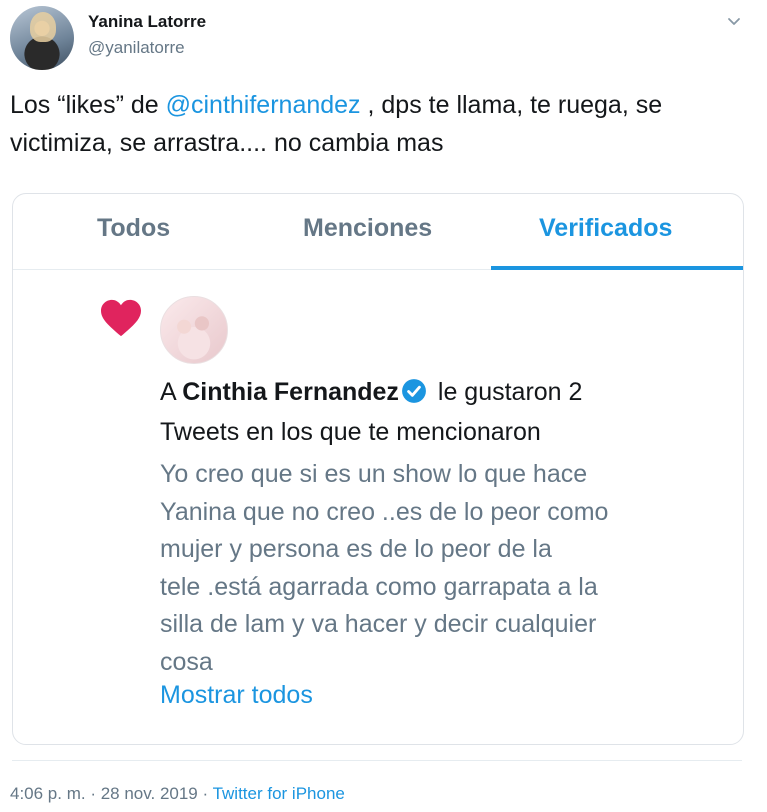 This screenshot has height=812, width=767. Describe the element at coordinates (290, 392) in the screenshot. I see `liker-name: Cinthia Fernandez` at that location.